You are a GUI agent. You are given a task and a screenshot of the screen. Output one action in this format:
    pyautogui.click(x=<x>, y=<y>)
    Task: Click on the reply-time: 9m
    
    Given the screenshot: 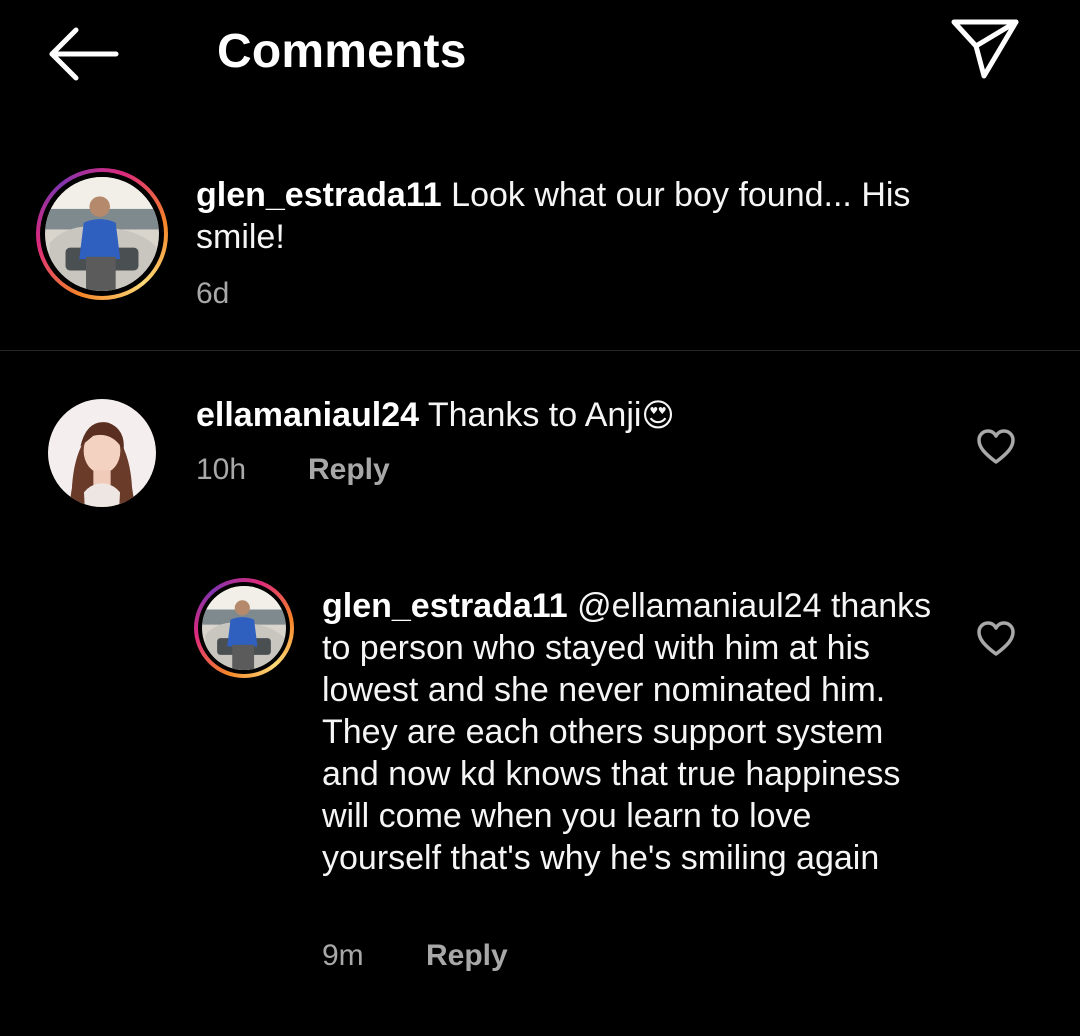 What is the action you would take?
    pyautogui.click(x=343, y=955)
    